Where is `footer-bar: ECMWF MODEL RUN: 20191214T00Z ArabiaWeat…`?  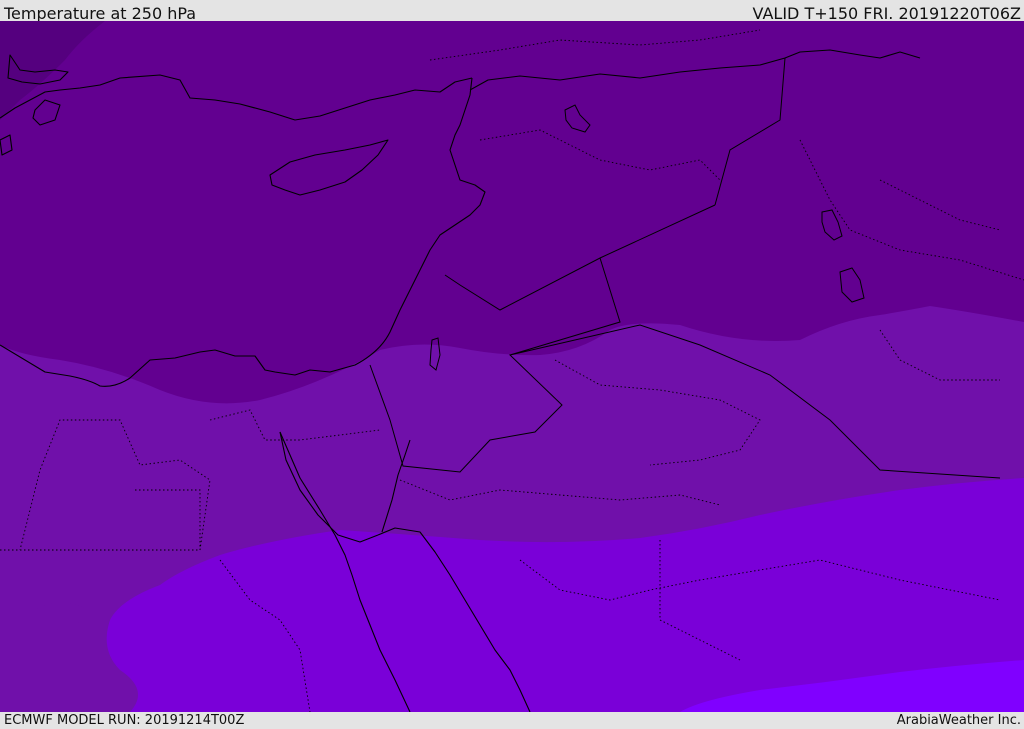 footer-bar: ECMWF MODEL RUN: 20191214T00Z ArabiaWeat… is located at coordinates (512, 720).